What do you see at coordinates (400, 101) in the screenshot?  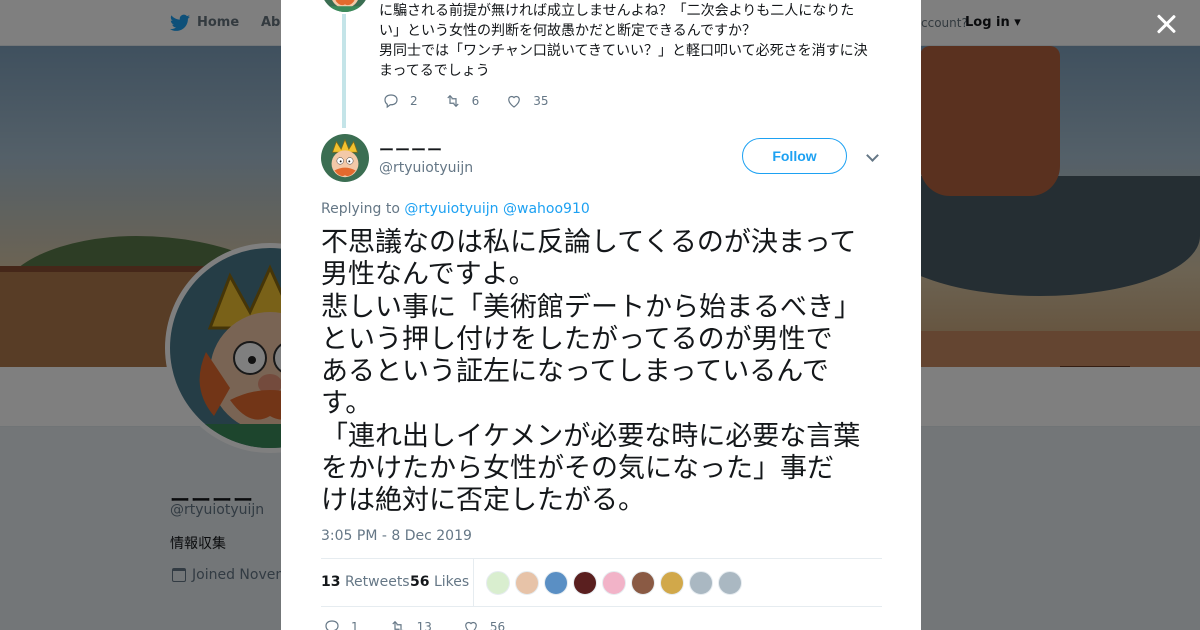 I see `reply-action: 2` at bounding box center [400, 101].